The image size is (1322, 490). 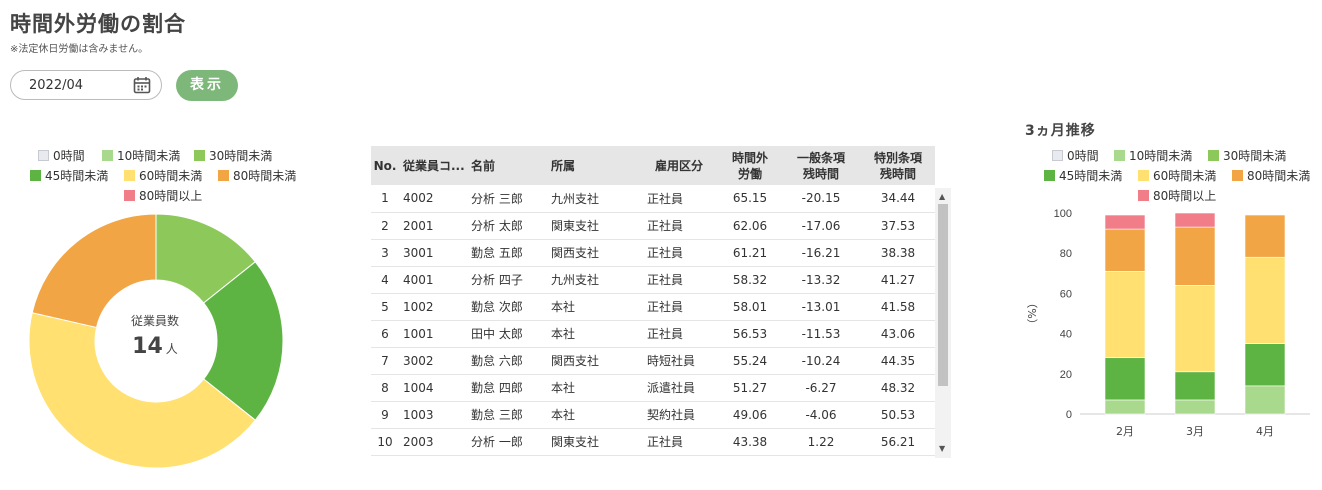 What do you see at coordinates (385, 165) in the screenshot?
I see `table-header-cell: No.` at bounding box center [385, 165].